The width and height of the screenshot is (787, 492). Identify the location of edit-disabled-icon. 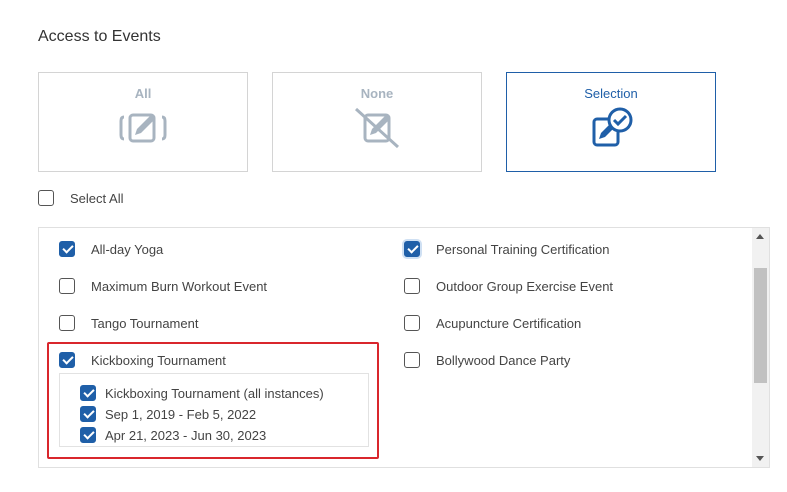
(377, 128).